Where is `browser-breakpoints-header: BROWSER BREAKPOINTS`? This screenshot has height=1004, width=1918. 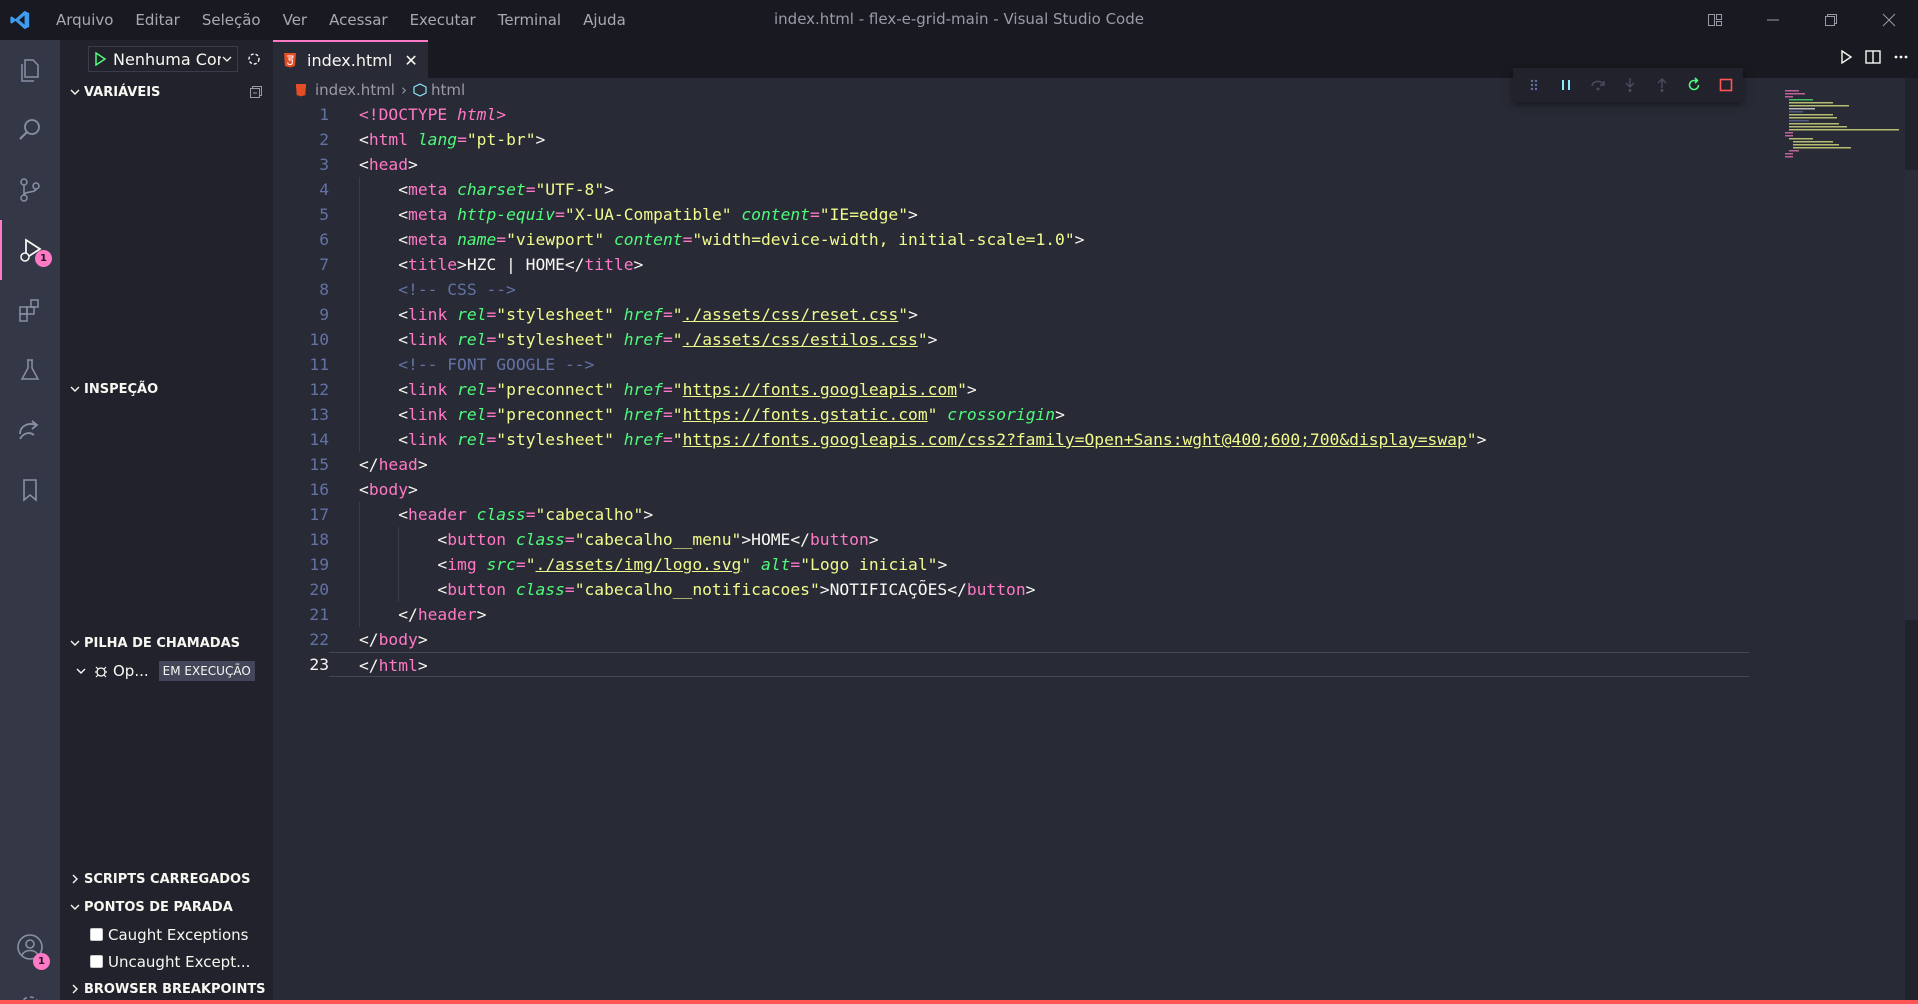 browser-breakpoints-header: BROWSER BREAKPOINTS is located at coordinates (166, 989).